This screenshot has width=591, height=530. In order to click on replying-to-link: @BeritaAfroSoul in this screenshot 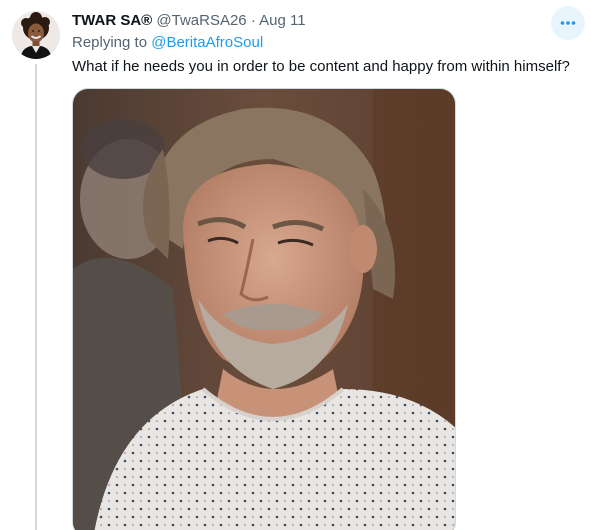, I will do `click(207, 42)`.